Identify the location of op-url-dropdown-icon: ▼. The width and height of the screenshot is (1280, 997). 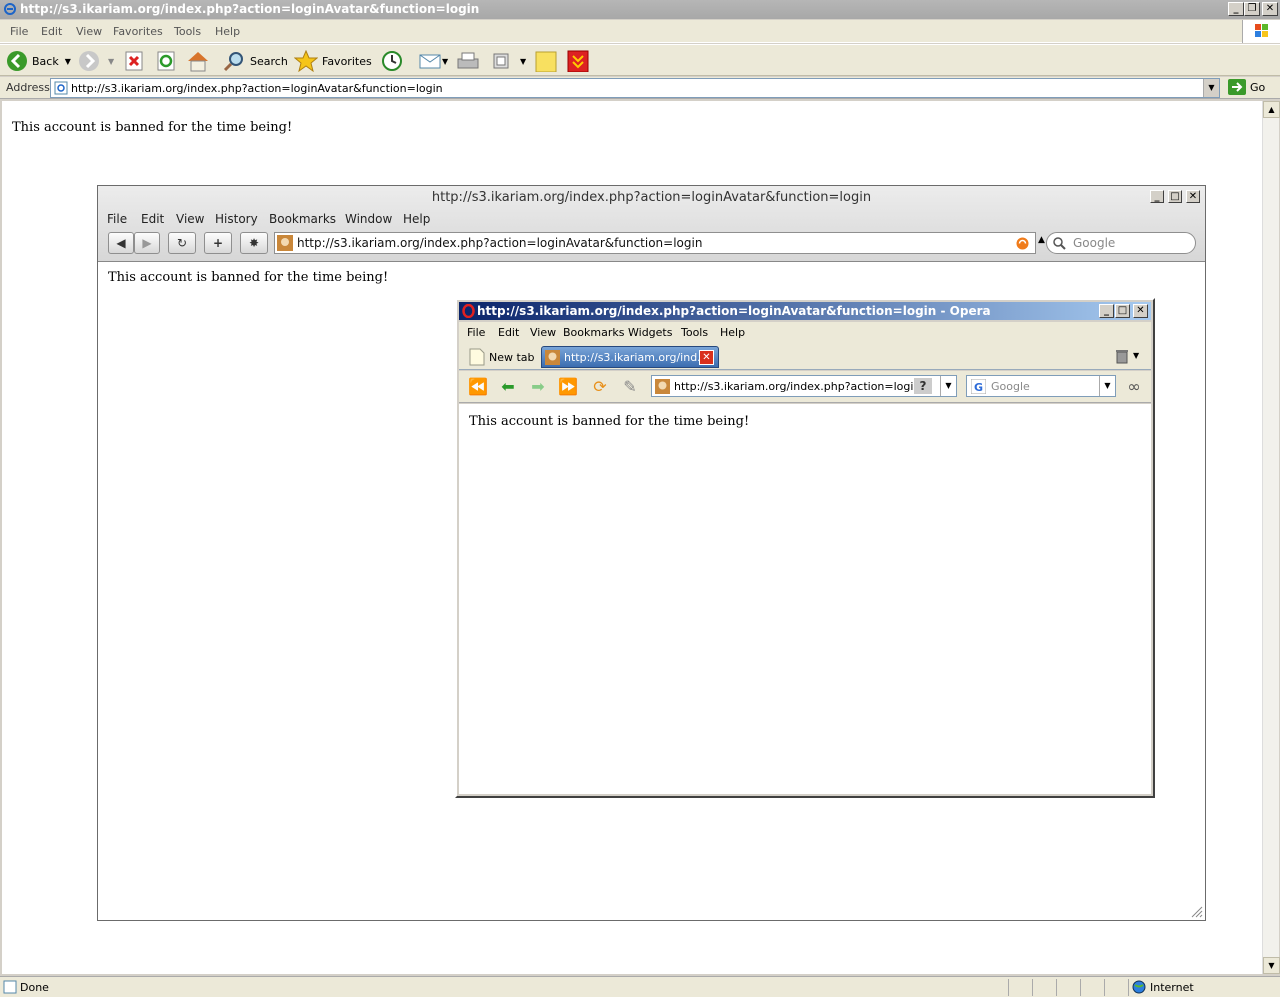
(948, 386).